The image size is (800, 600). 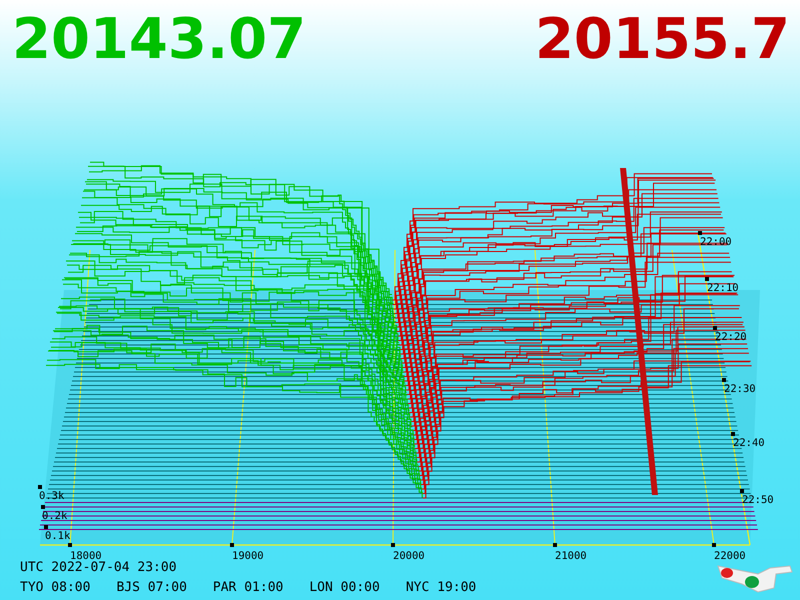 I want to click on volume-axis-label: 0.1k, so click(x=57, y=536).